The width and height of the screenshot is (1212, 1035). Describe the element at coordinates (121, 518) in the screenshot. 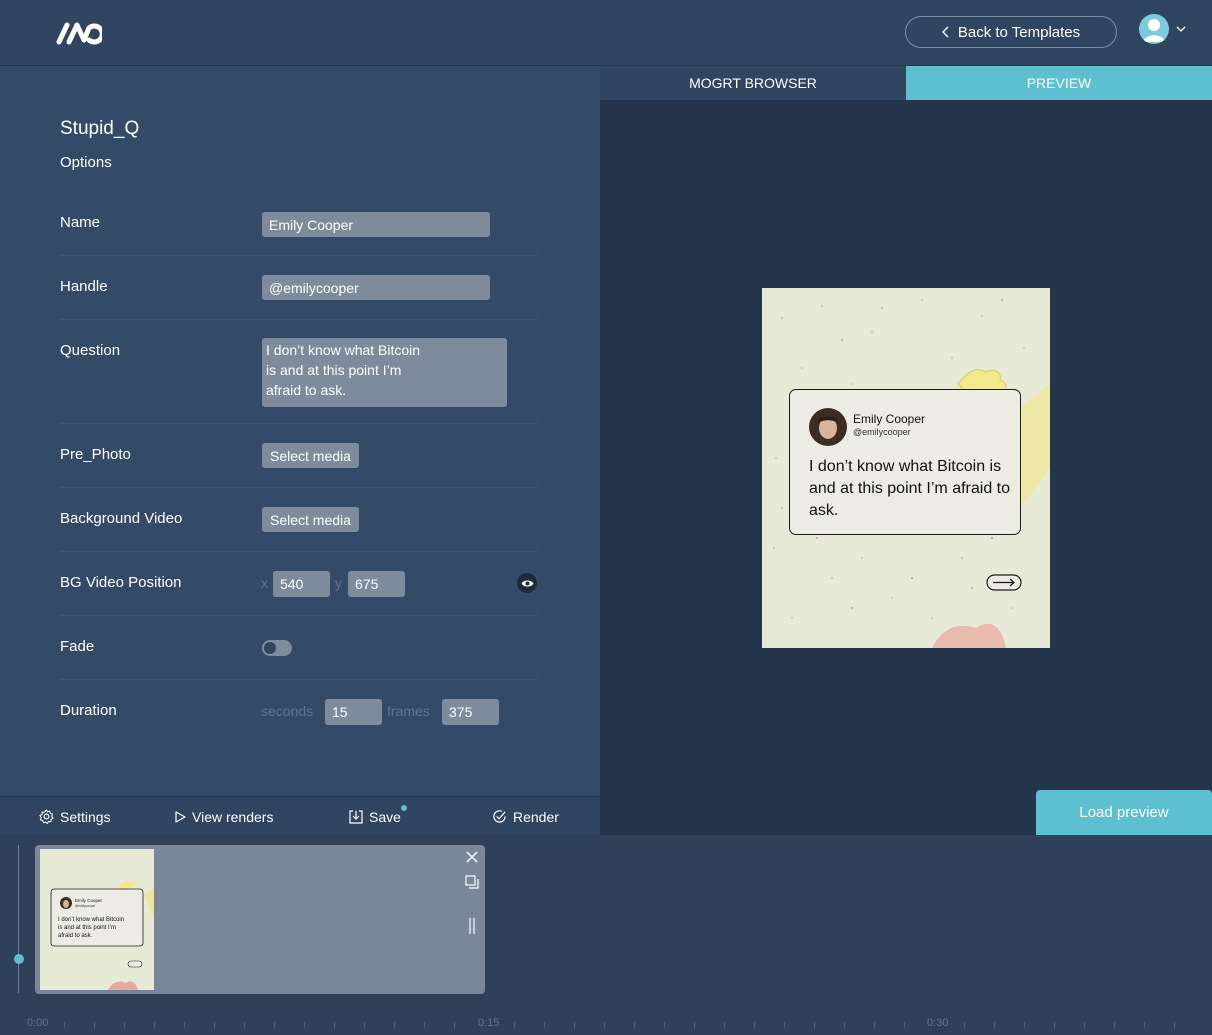

I see `background-video-label: Background Video` at that location.